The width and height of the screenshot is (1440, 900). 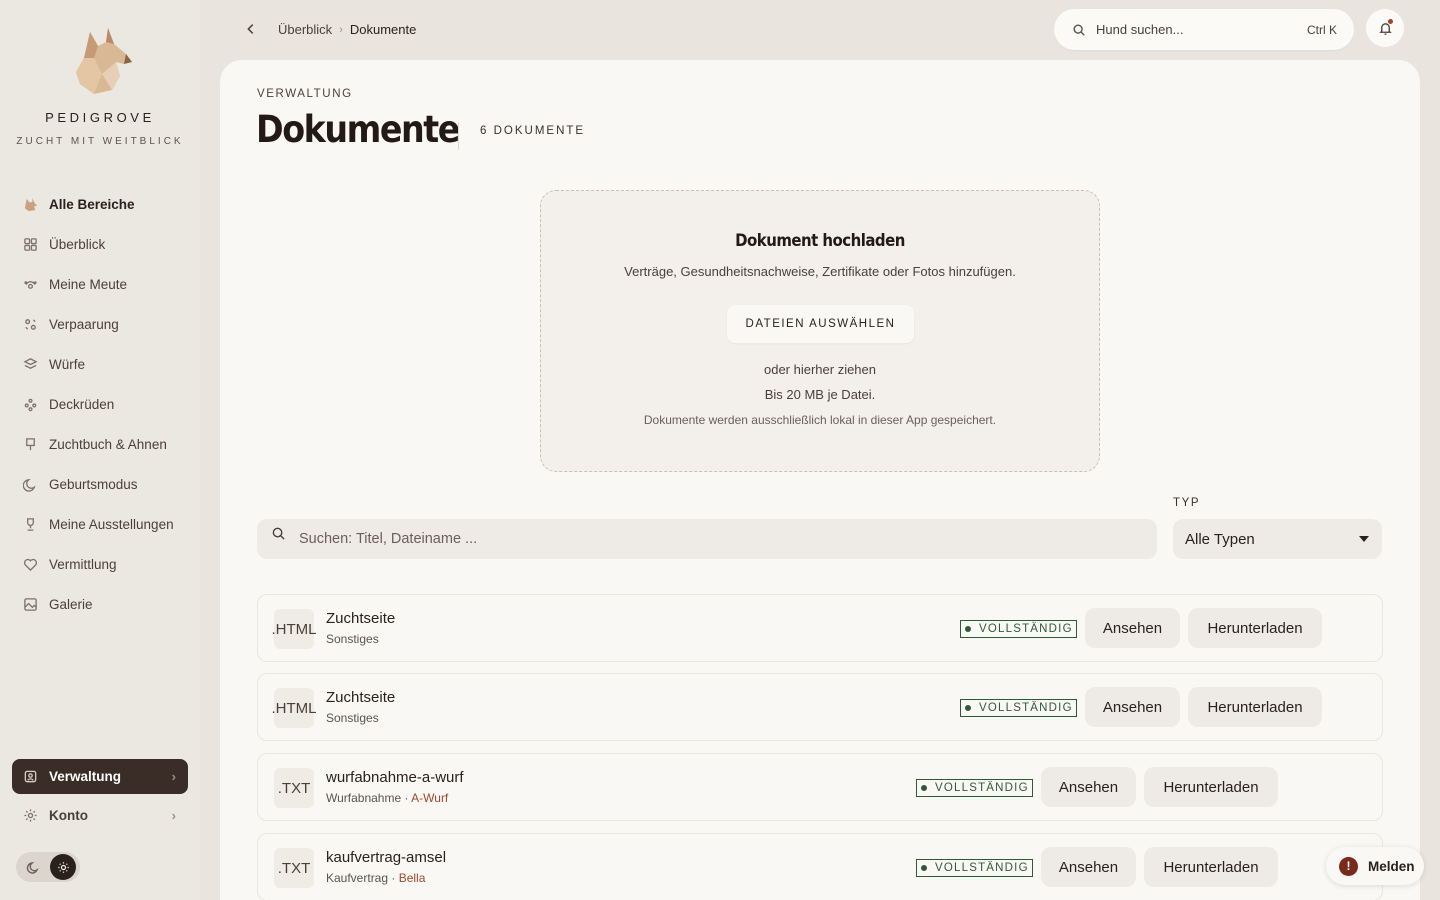 I want to click on theme-toggle, so click(x=48, y=867).